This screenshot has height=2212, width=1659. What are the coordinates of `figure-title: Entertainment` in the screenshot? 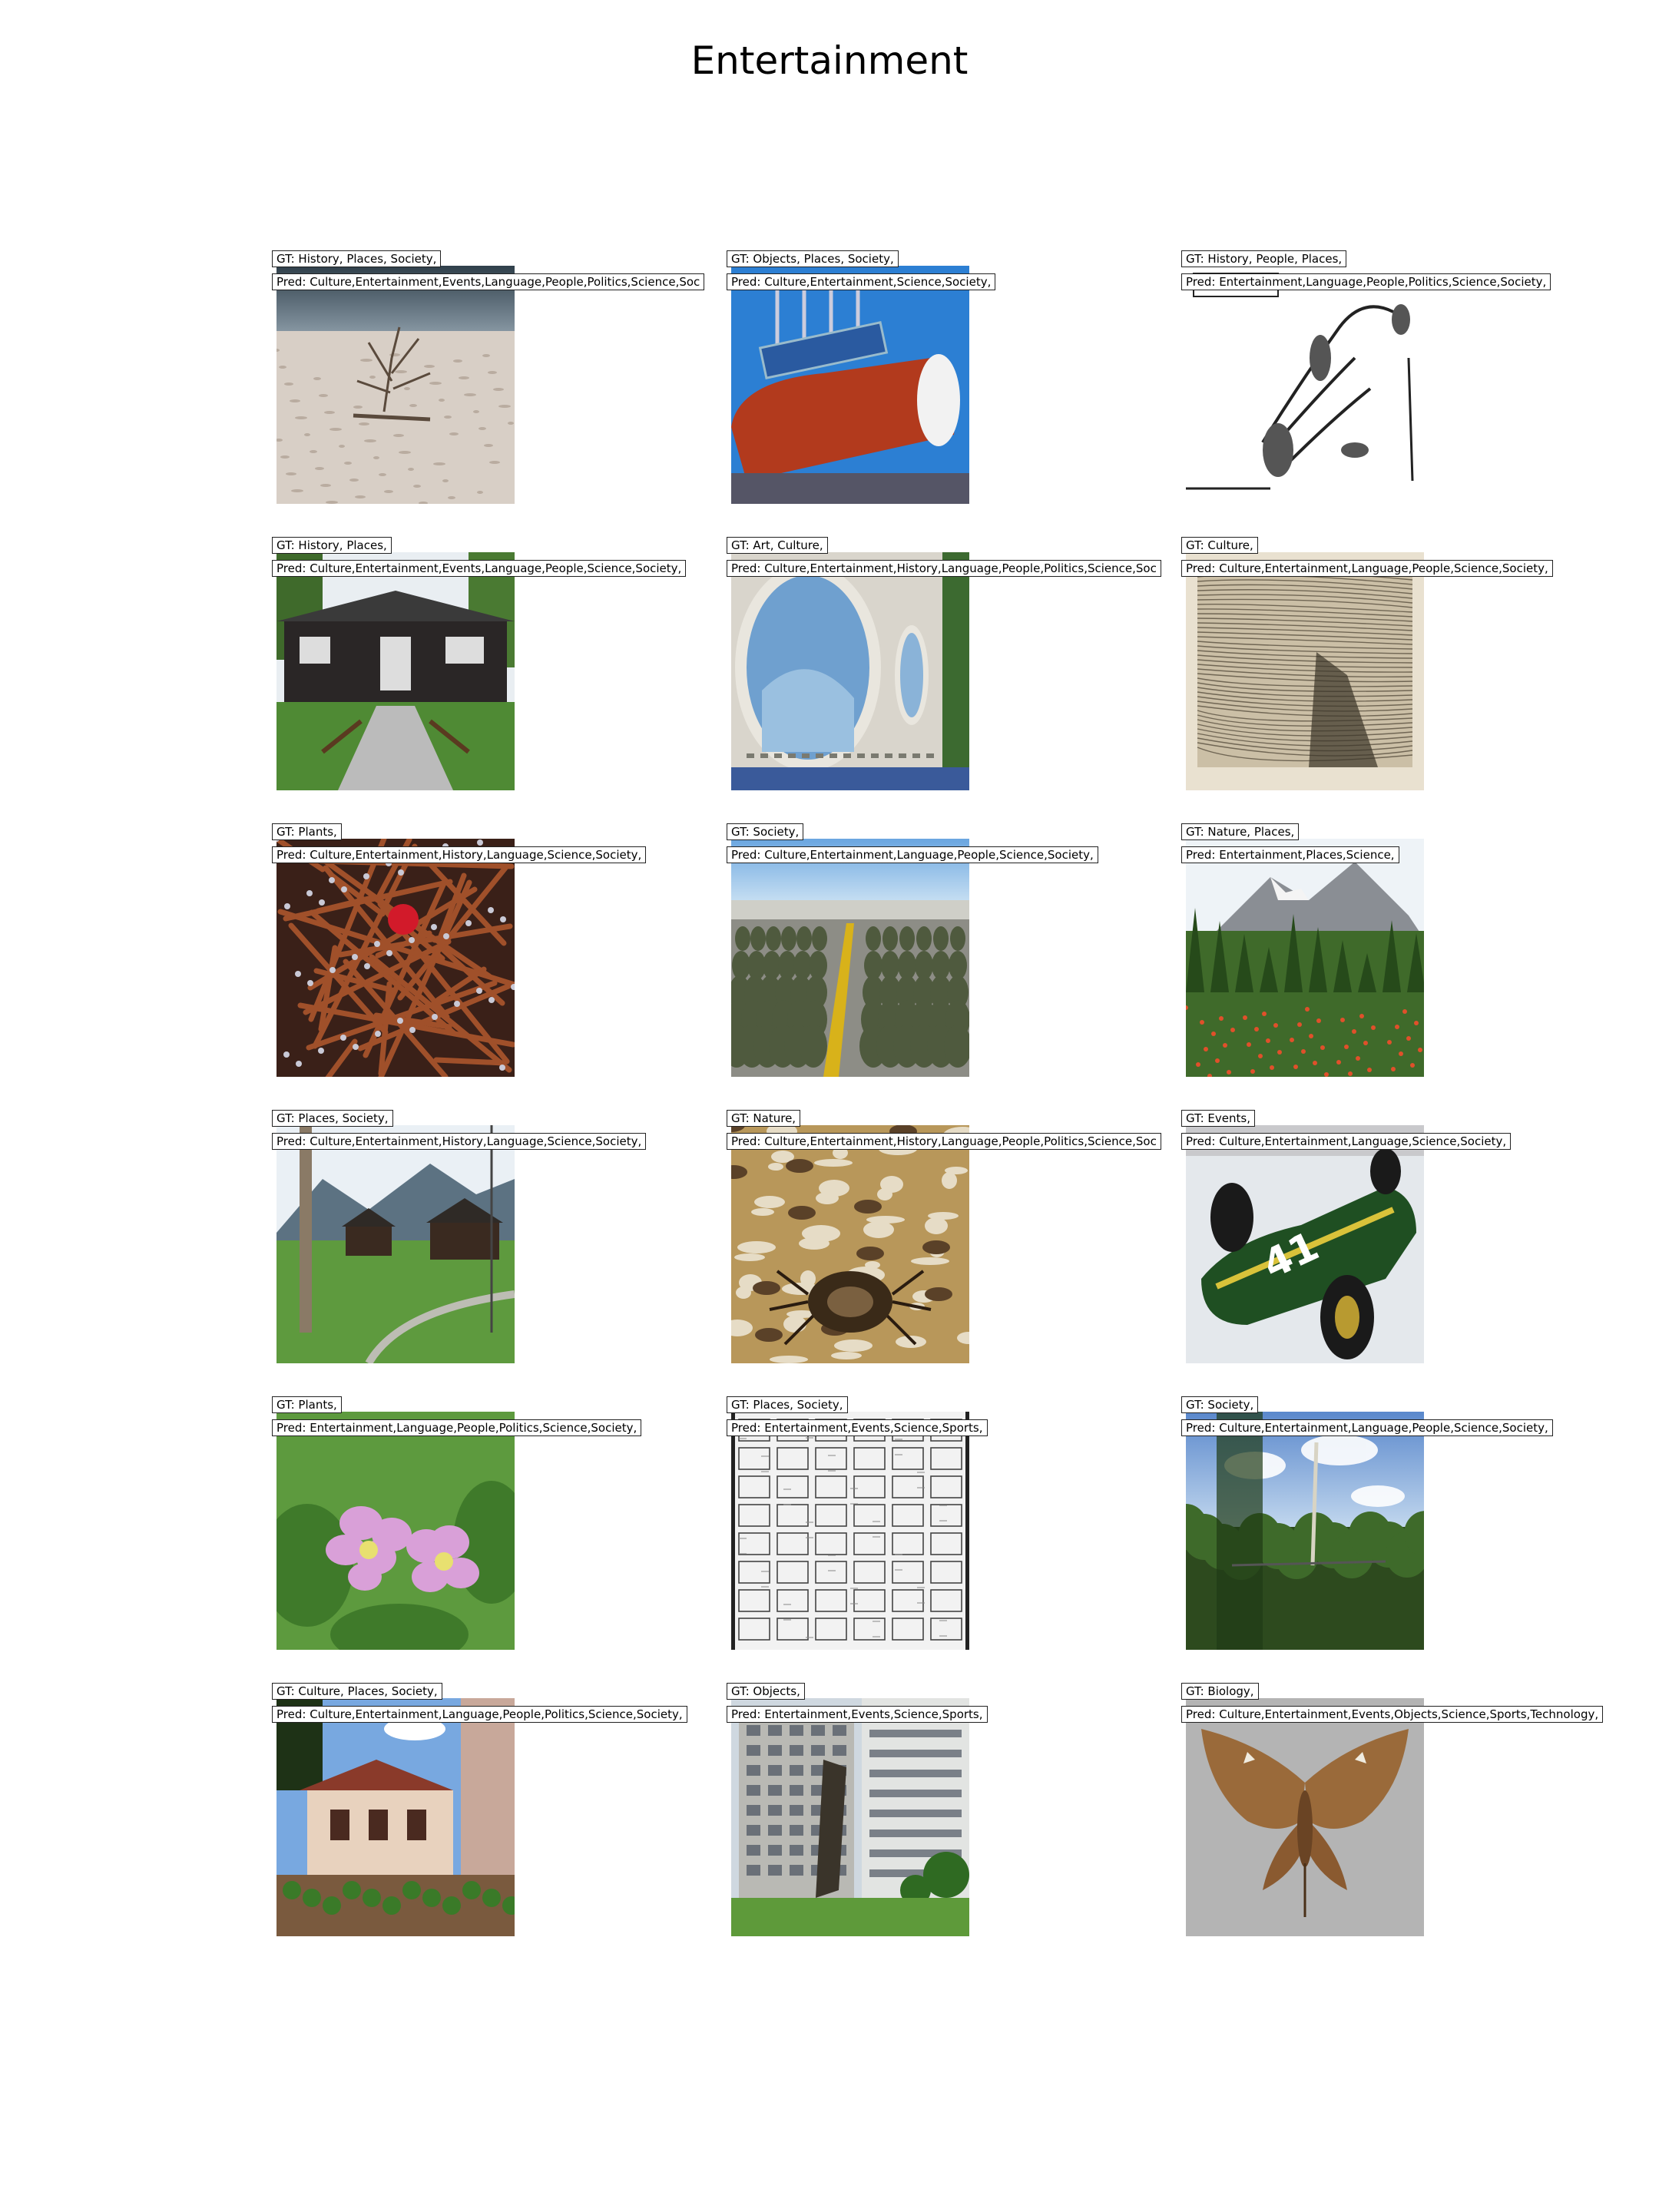 It's located at (829, 61).